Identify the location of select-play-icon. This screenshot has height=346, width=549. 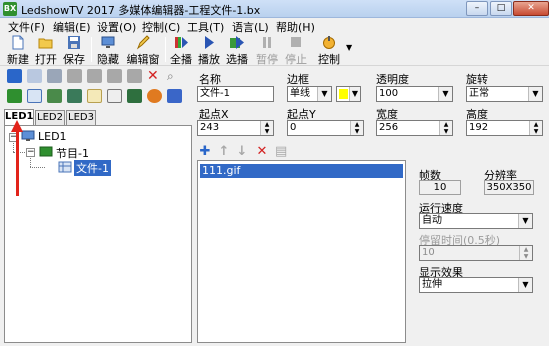
(237, 42).